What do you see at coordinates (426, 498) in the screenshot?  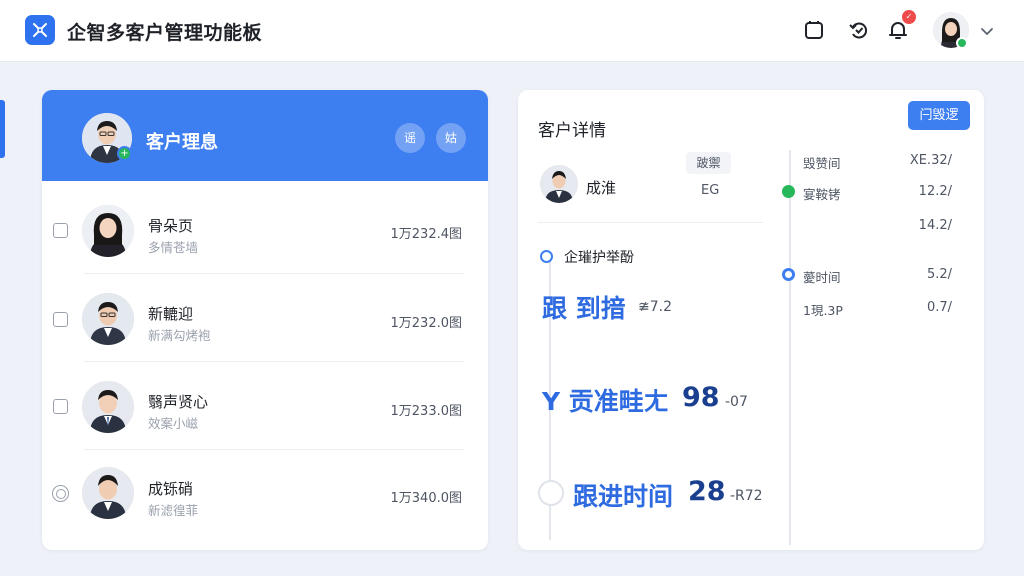 I see `customer-amount: 1万340.0图` at bounding box center [426, 498].